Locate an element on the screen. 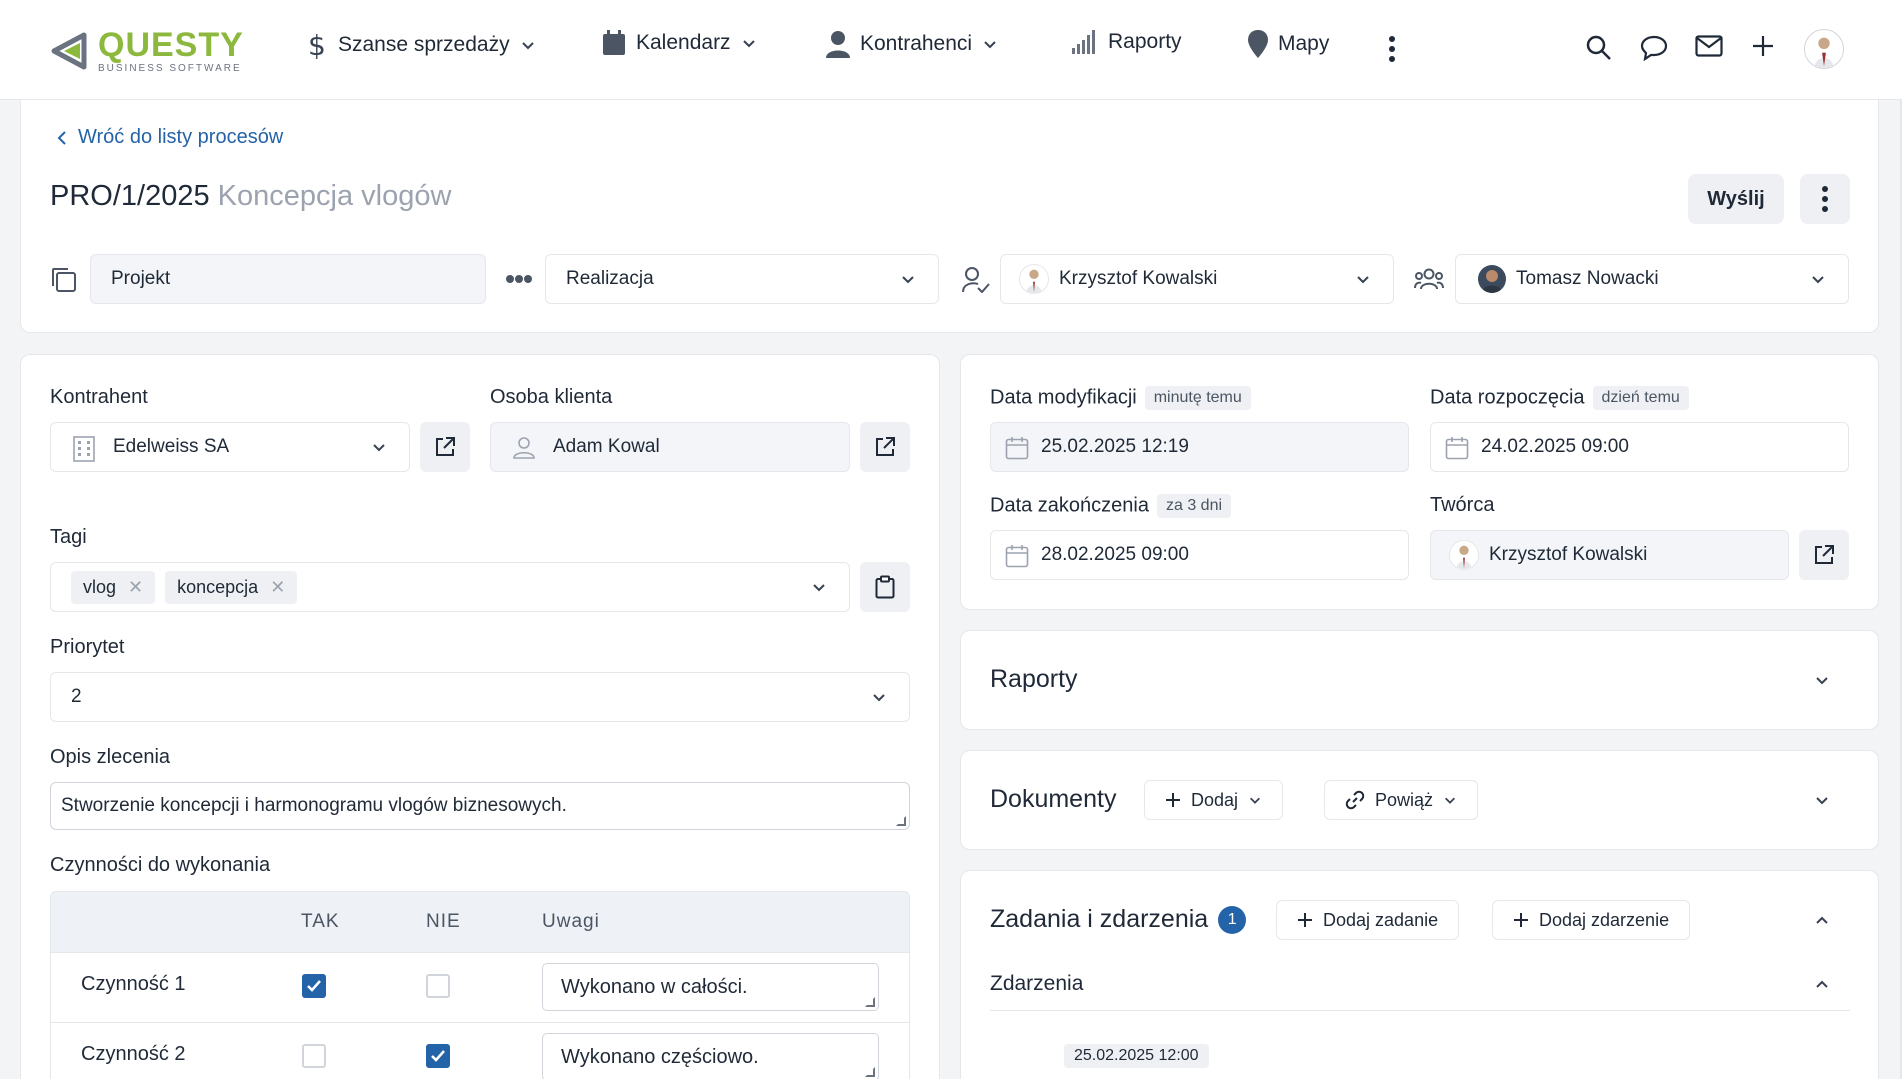 Image resolution: width=1902 pixels, height=1079 pixels. nav-calendar: Kalendarz is located at coordinates (679, 43).